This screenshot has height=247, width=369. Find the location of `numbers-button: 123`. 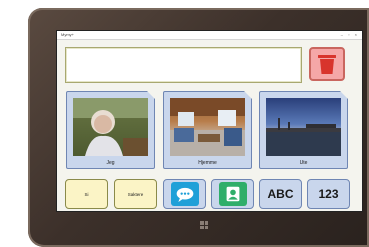

numbers-button: 123 is located at coordinates (328, 194).